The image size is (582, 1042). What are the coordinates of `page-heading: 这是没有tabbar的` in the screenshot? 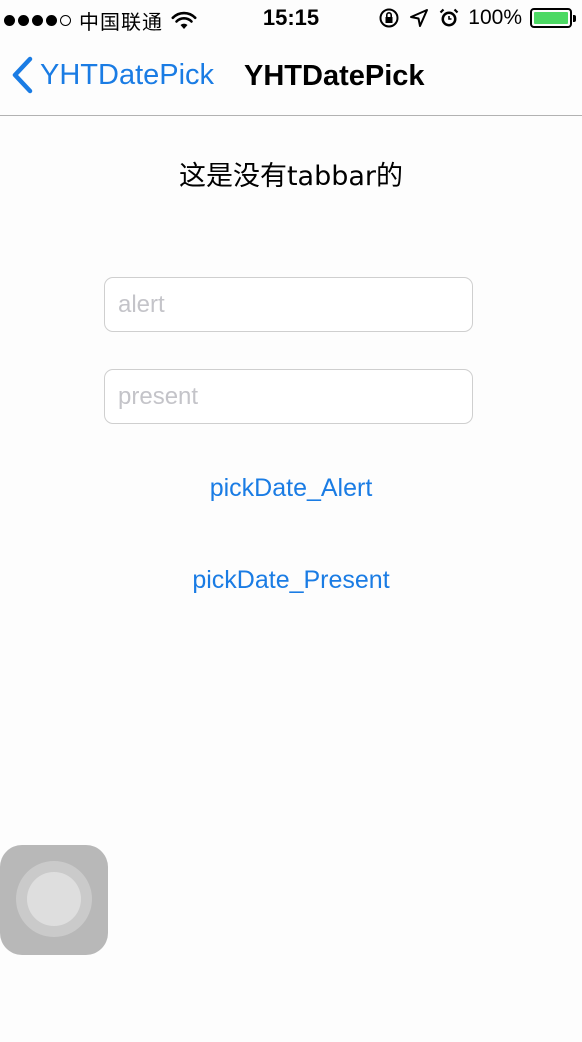 It's located at (291, 176).